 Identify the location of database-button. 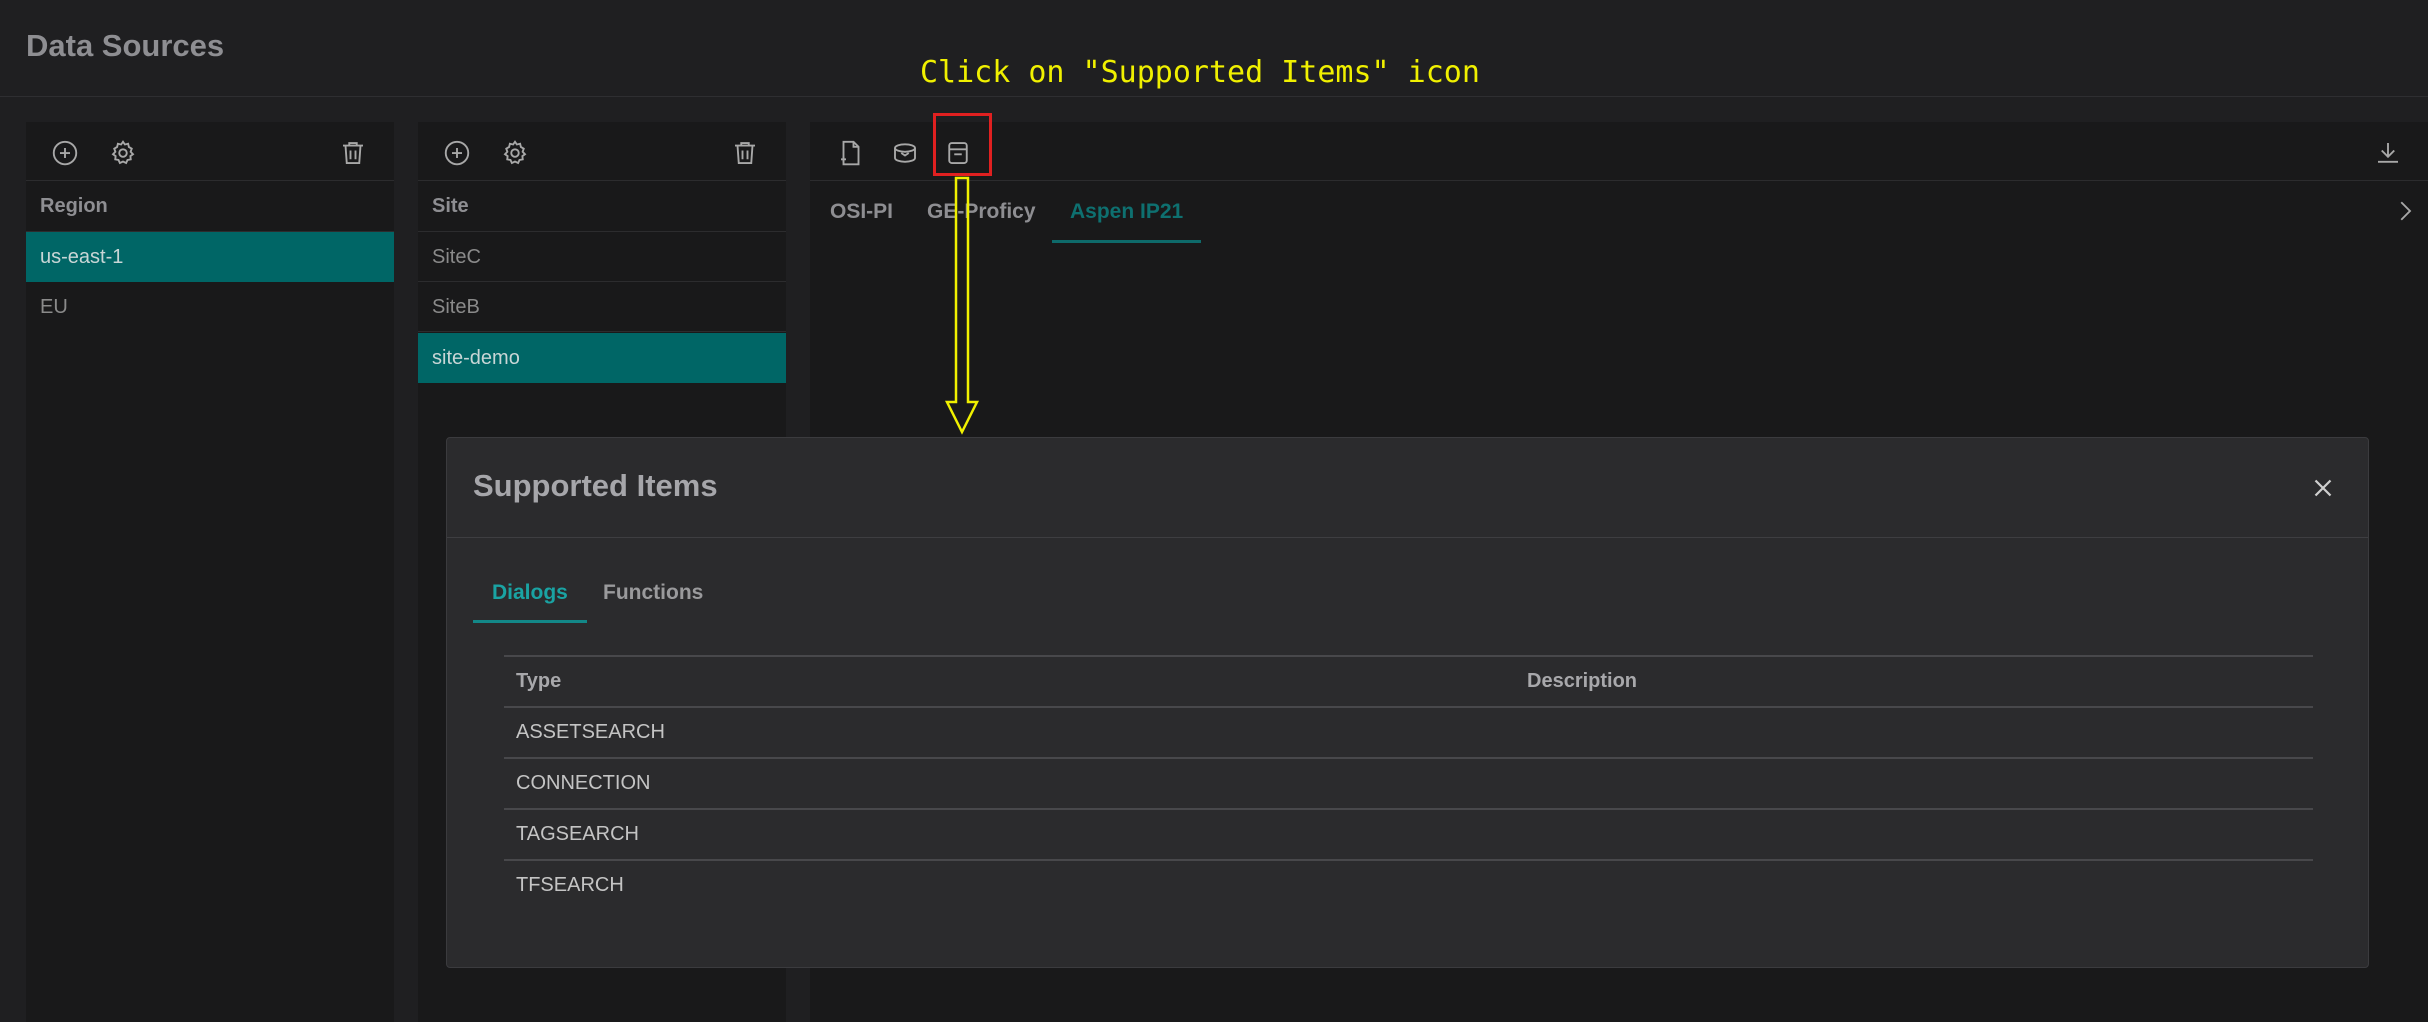
(905, 153).